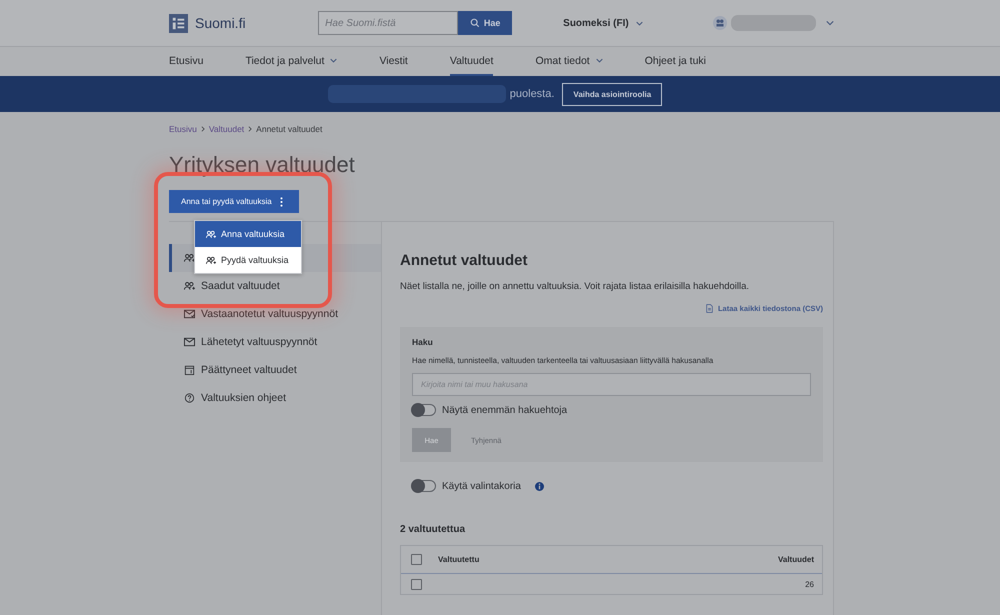 The height and width of the screenshot is (615, 1000). What do you see at coordinates (226, 129) in the screenshot?
I see `breadcrumb-link: Valtuudet` at bounding box center [226, 129].